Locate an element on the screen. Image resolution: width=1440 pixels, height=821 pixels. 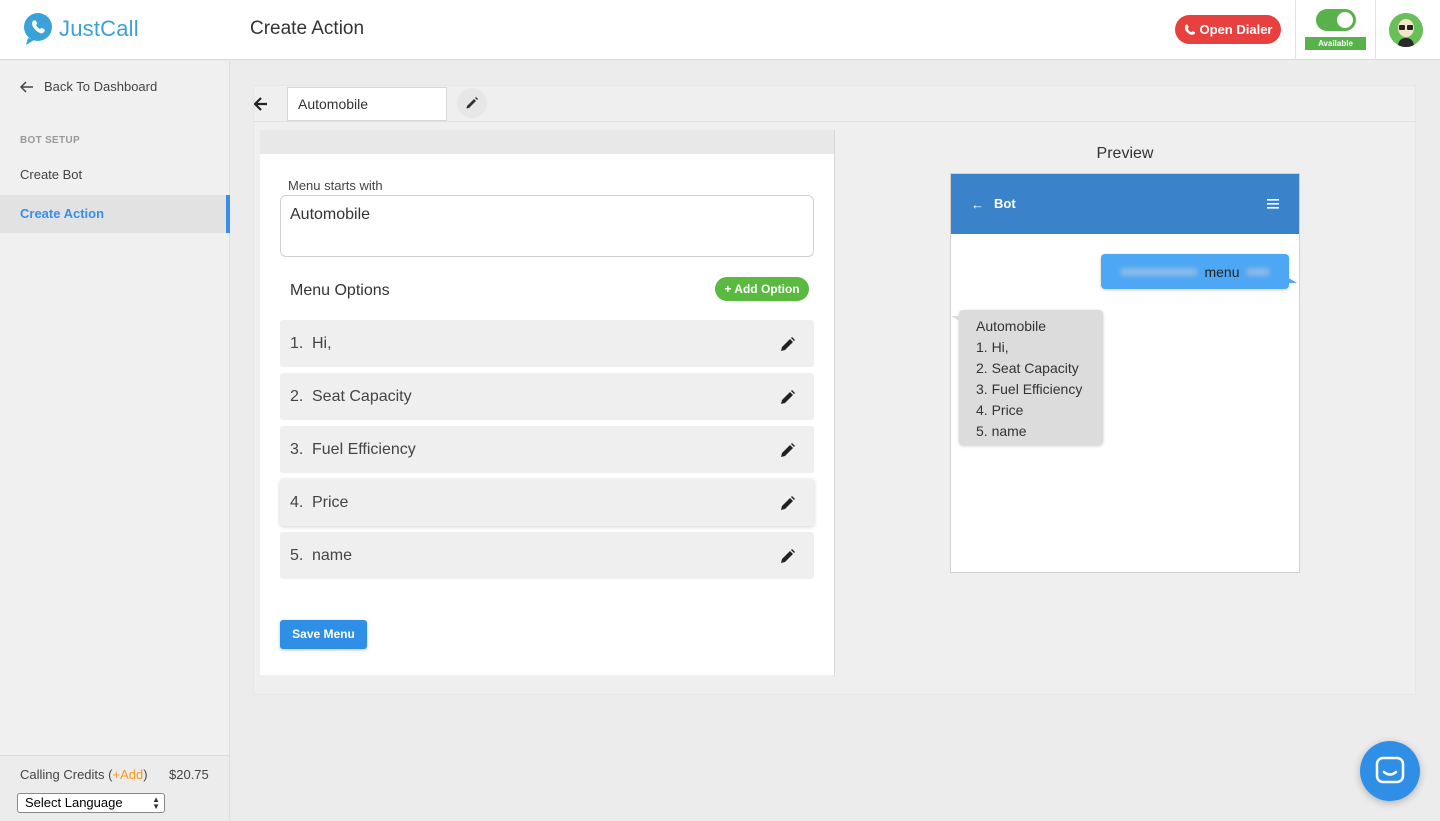
user-message-bubble: menu is located at coordinates (1199, 271).